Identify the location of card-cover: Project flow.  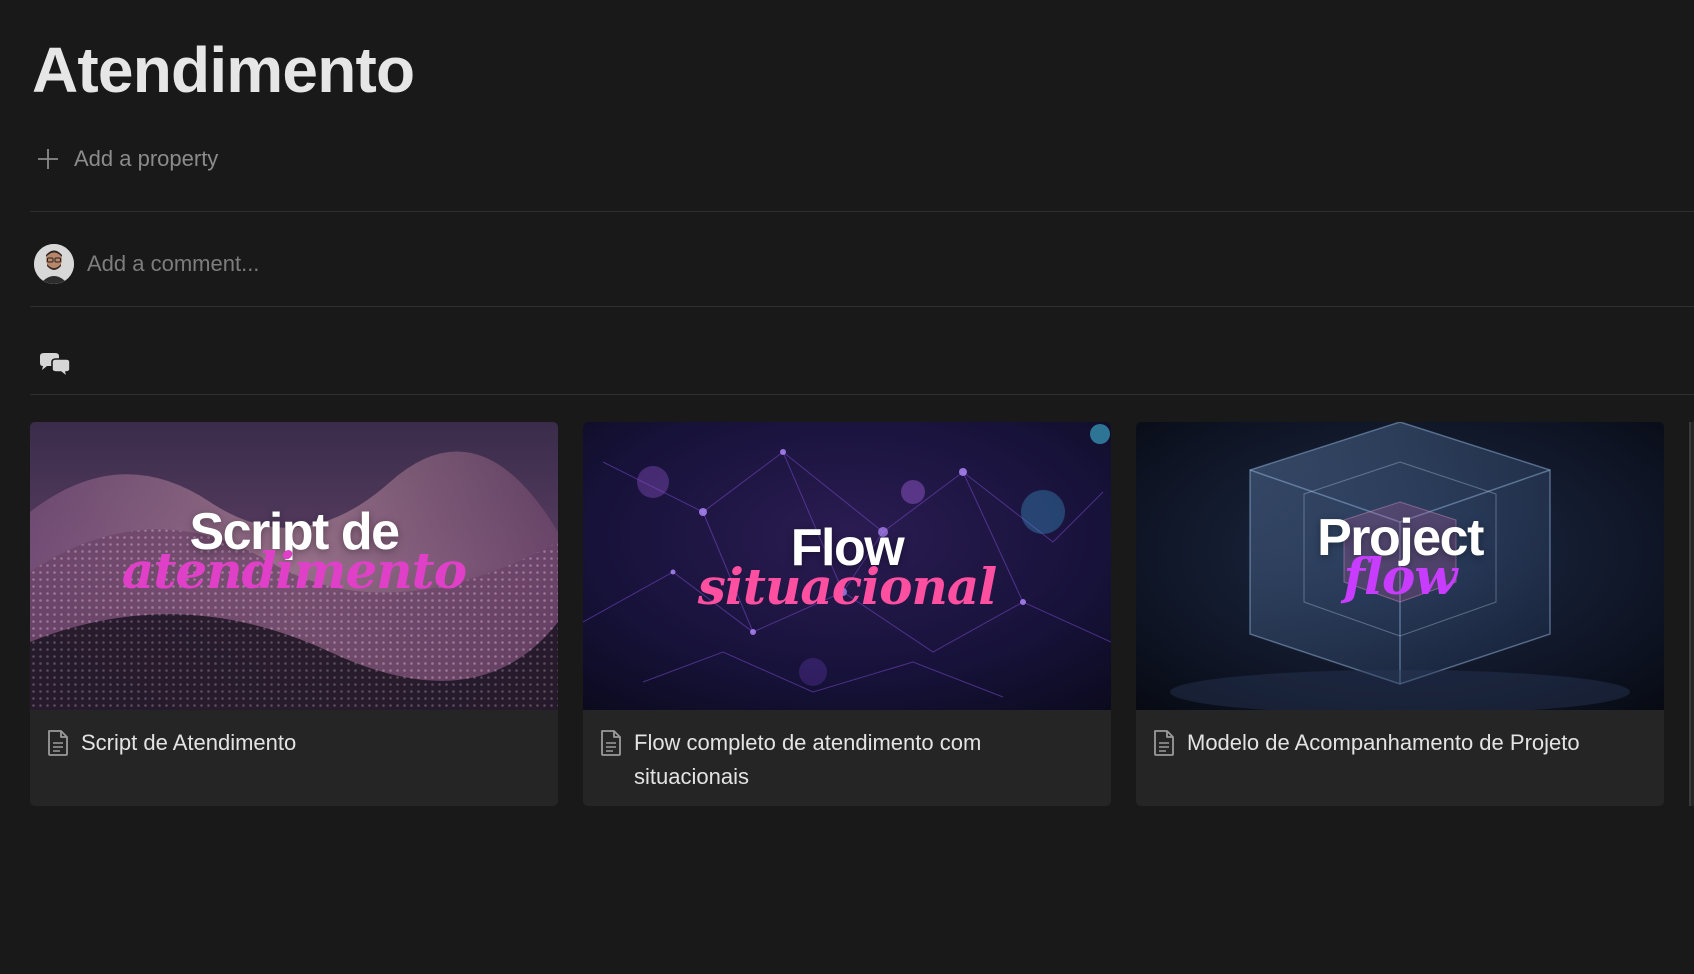
(1400, 566).